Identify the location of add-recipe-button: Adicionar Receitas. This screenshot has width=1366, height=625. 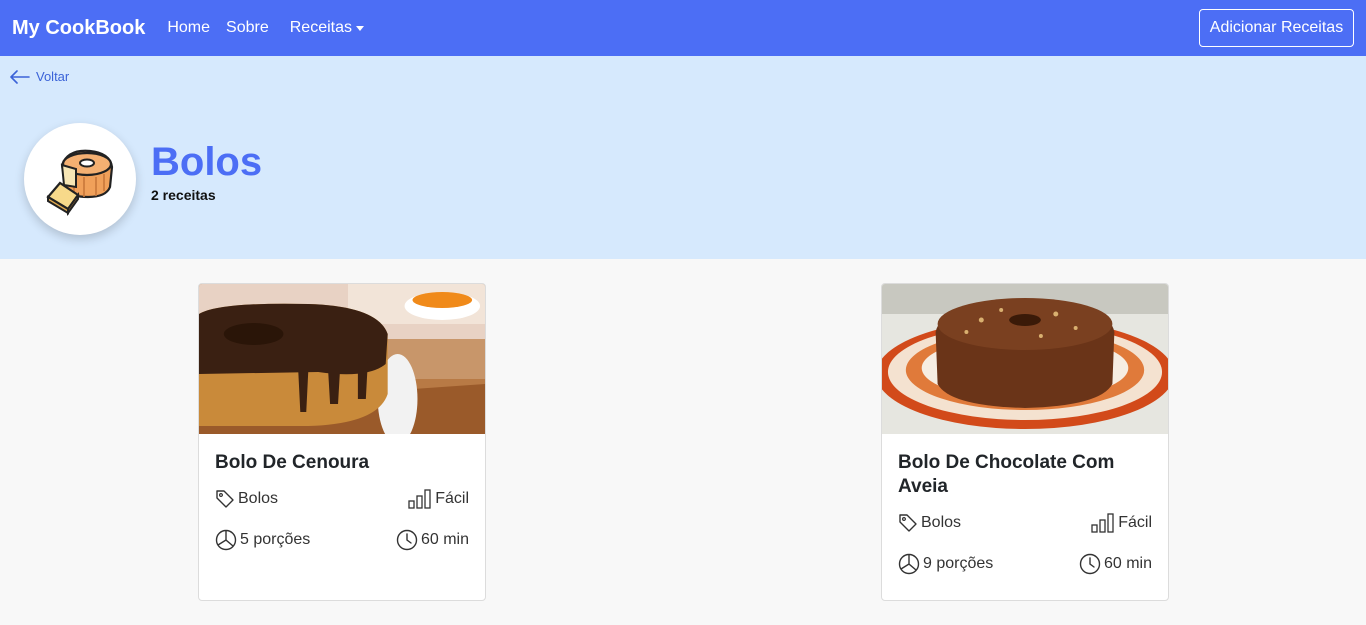
(1276, 28).